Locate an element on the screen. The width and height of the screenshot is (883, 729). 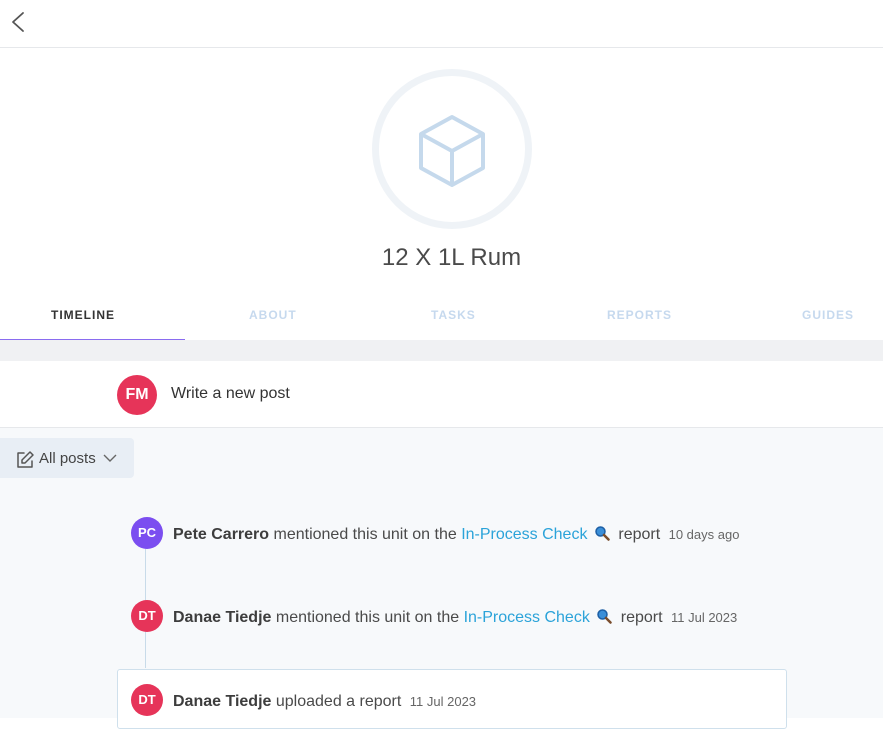
edit-icon is located at coordinates (25, 459).